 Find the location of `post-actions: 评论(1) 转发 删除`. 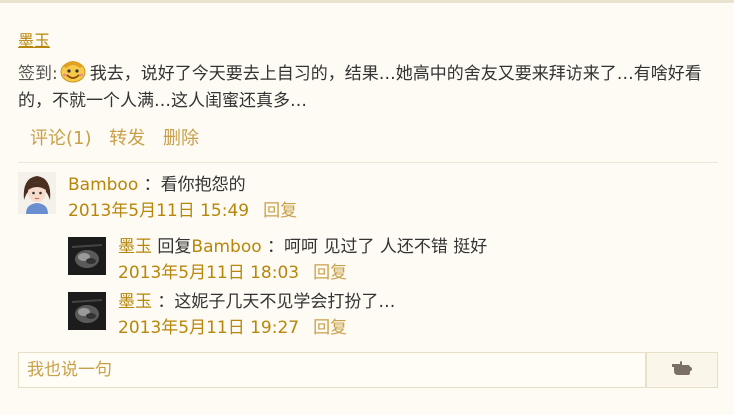

post-actions: 评论(1) 转发 删除 is located at coordinates (120, 137).